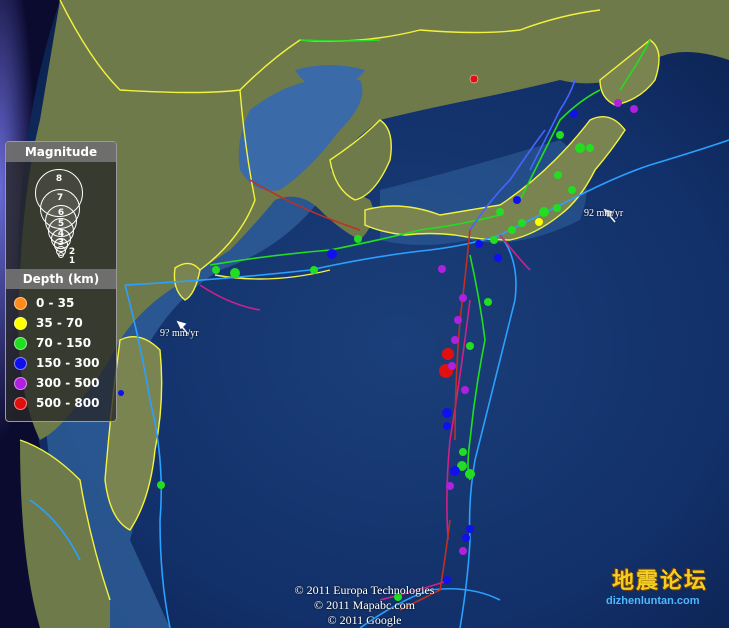 The width and height of the screenshot is (729, 628). What do you see at coordinates (64, 343) in the screenshot?
I see `depth-label: 70 - 150` at bounding box center [64, 343].